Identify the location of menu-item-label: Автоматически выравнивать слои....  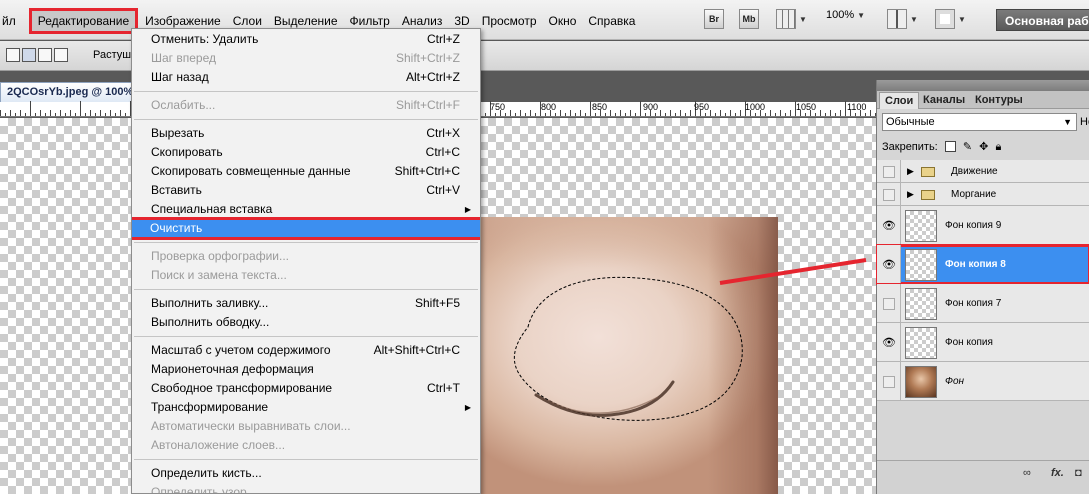
(251, 426).